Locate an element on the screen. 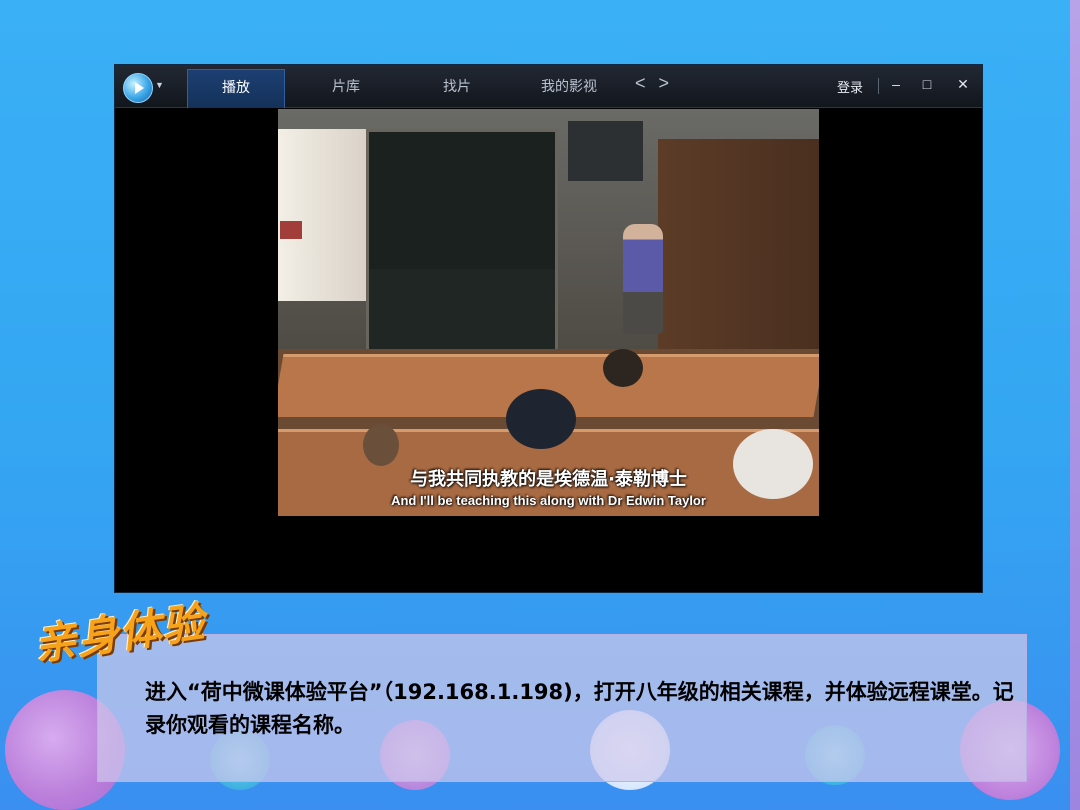 The height and width of the screenshot is (810, 1080). titlebar-separator is located at coordinates (878, 86).